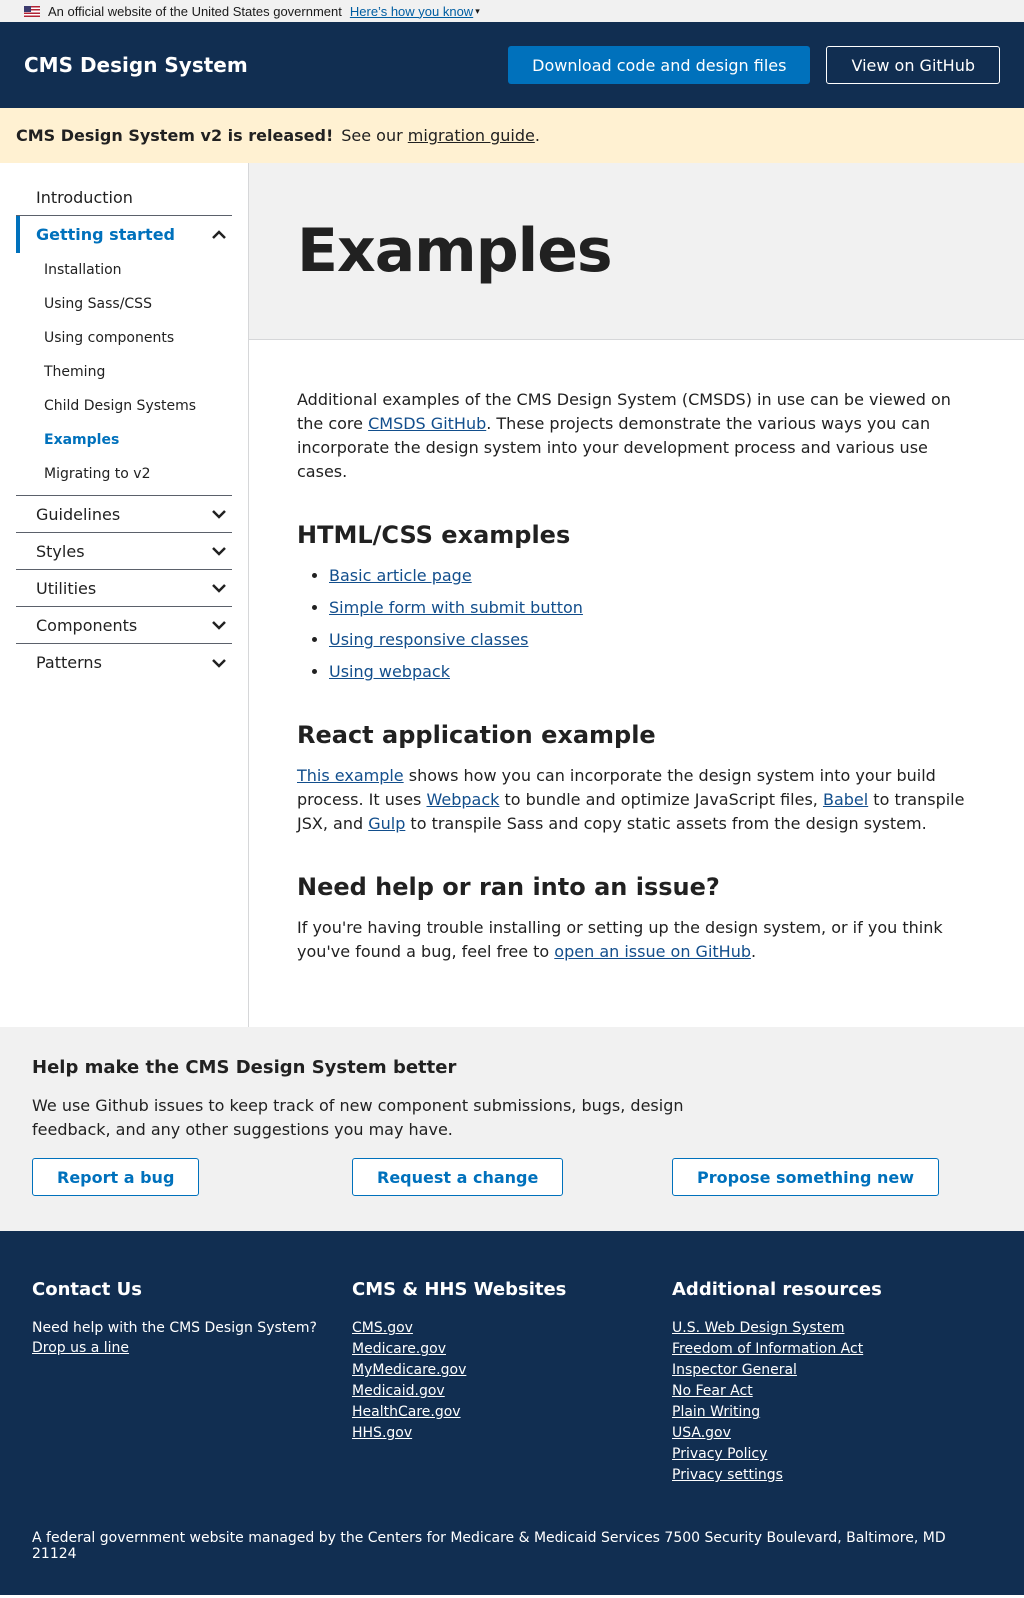  What do you see at coordinates (124, 304) in the screenshot?
I see `sidebar-subitem-using-sass: Using Sass/CSS` at bounding box center [124, 304].